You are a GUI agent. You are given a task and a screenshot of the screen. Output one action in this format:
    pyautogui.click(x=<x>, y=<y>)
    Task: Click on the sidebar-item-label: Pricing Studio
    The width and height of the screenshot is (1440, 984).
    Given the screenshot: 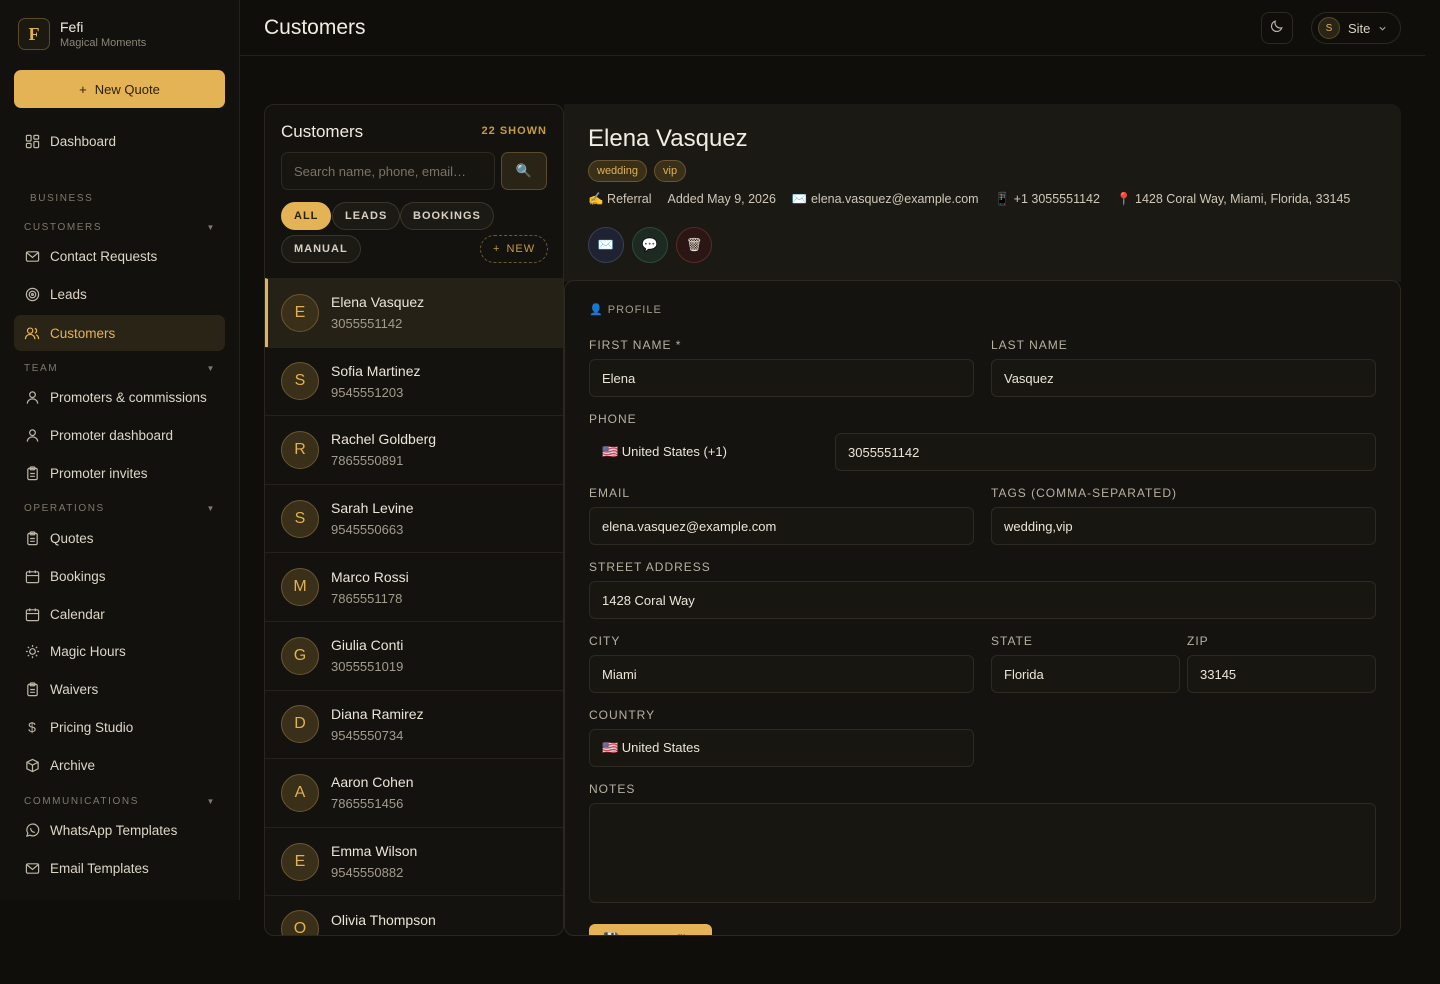 What is the action you would take?
    pyautogui.click(x=92, y=727)
    